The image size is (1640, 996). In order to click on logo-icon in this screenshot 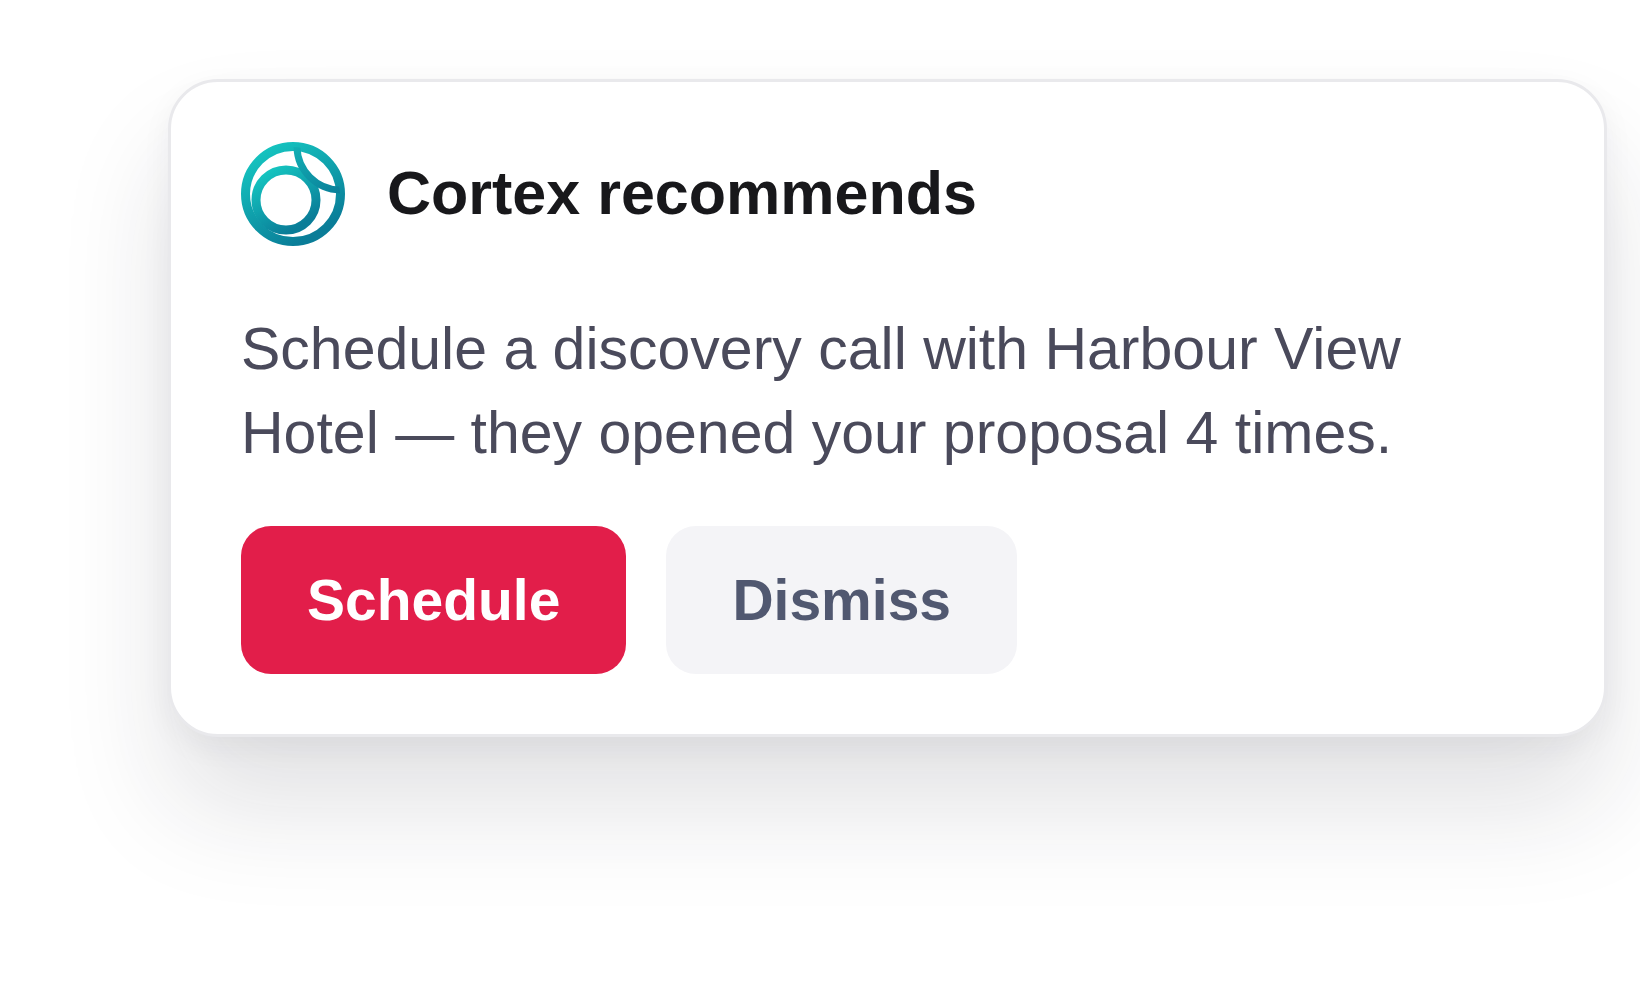, I will do `click(293, 194)`.